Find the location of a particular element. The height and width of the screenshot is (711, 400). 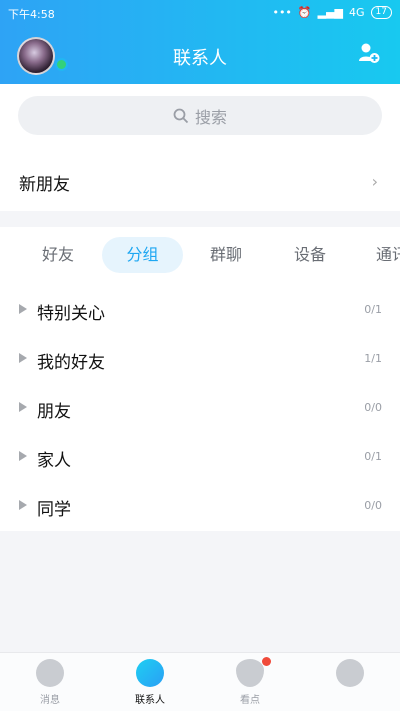

tab-groups: 分组 is located at coordinates (142, 255).